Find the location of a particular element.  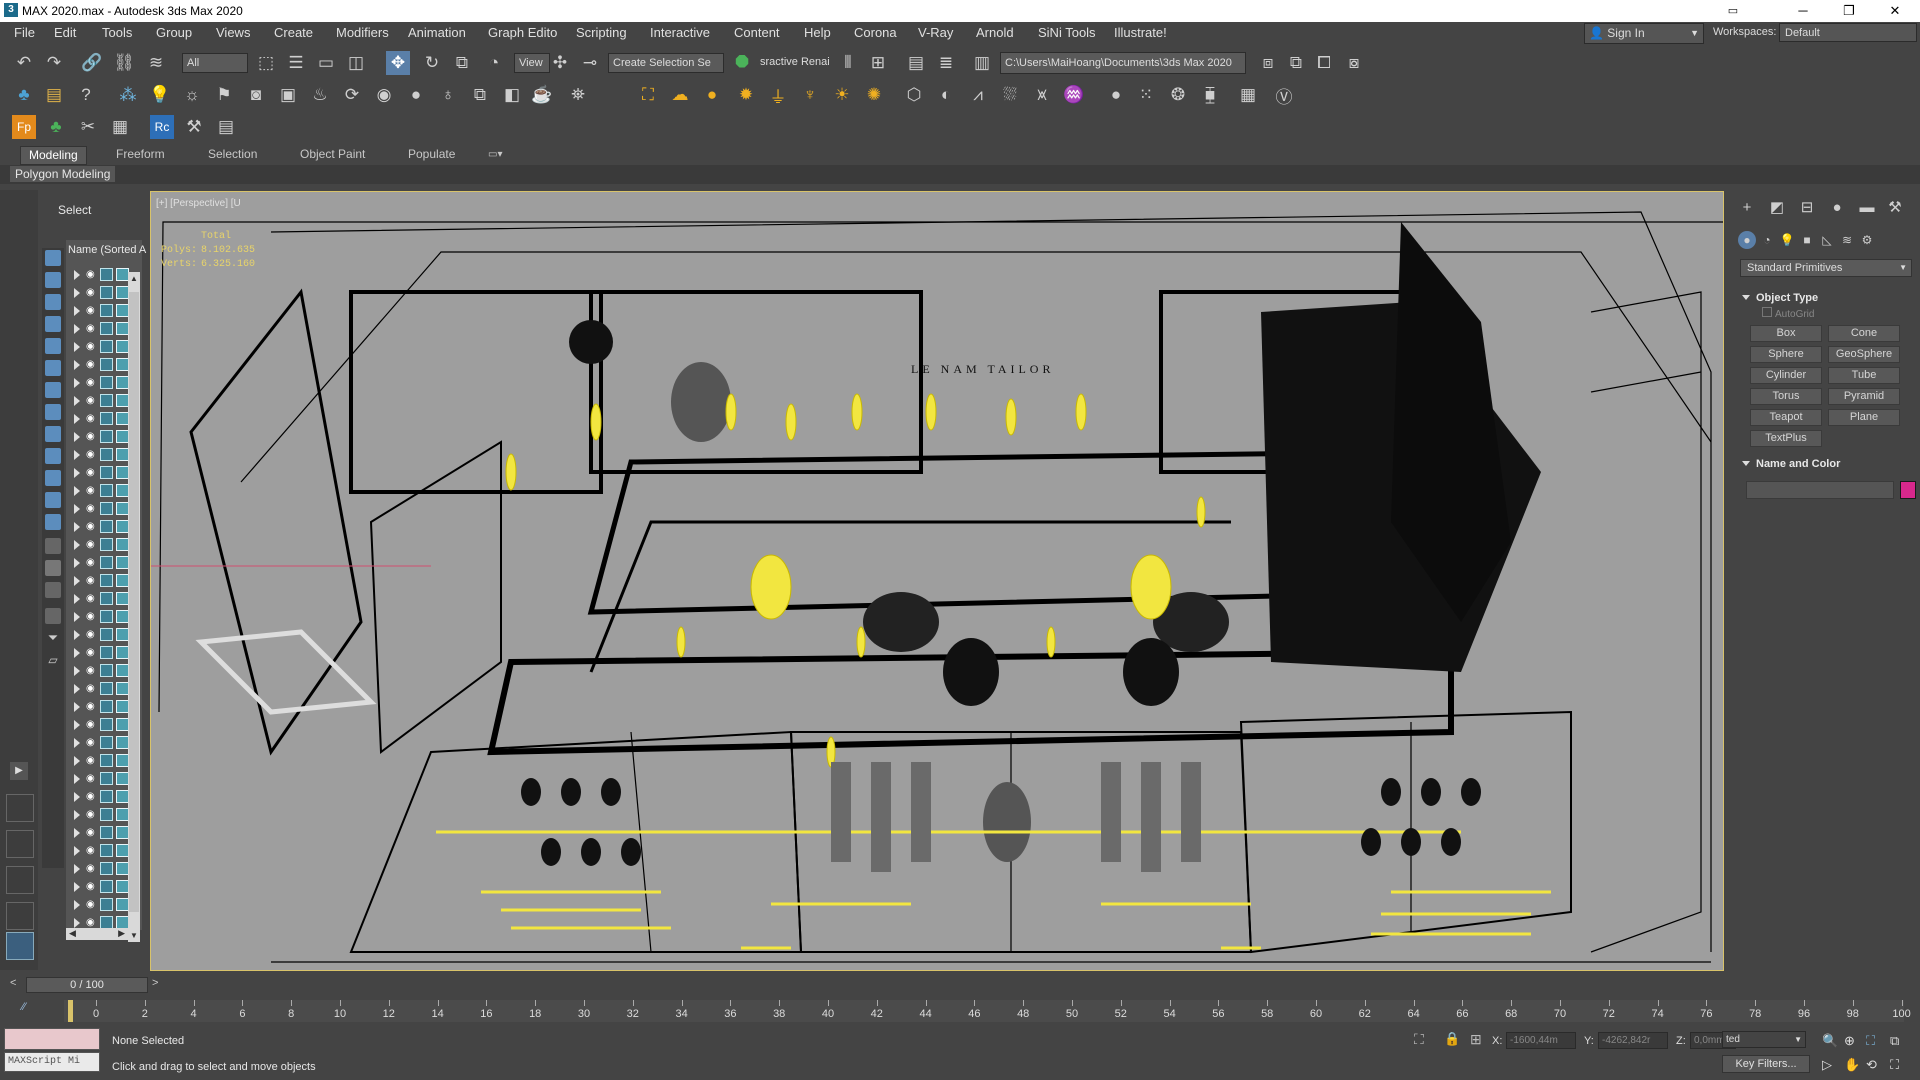

mirror-icon: ⫴ is located at coordinates (848, 63).